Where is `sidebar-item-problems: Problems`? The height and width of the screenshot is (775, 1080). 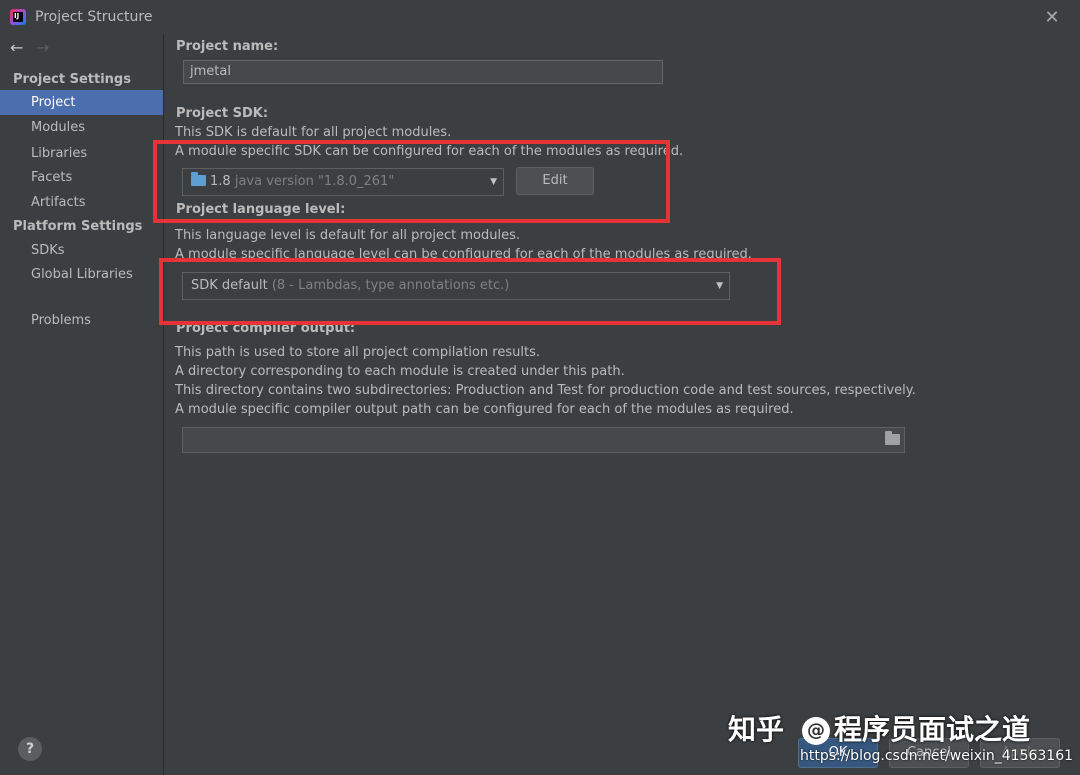
sidebar-item-problems: Problems is located at coordinates (81, 320).